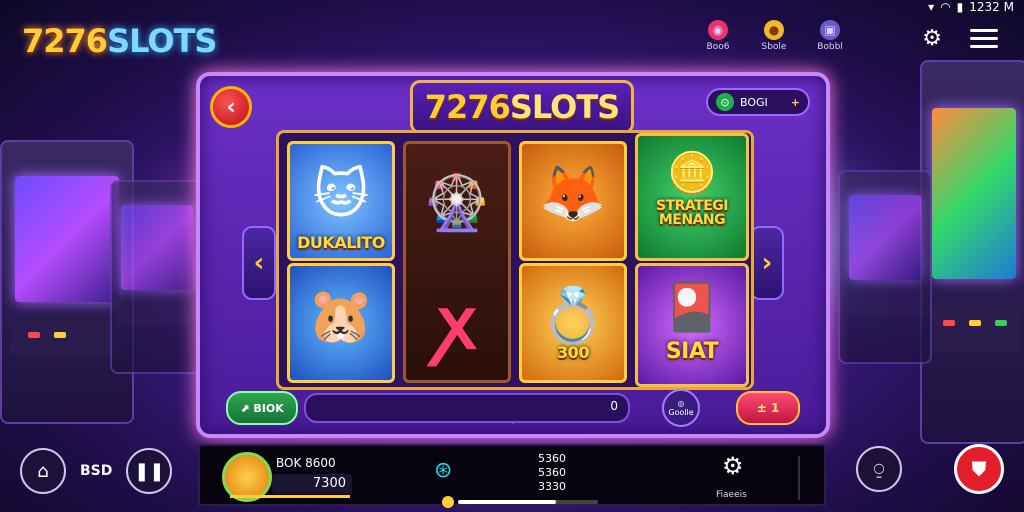 The image size is (1024, 512). I want to click on coin-icon, so click(448, 502).